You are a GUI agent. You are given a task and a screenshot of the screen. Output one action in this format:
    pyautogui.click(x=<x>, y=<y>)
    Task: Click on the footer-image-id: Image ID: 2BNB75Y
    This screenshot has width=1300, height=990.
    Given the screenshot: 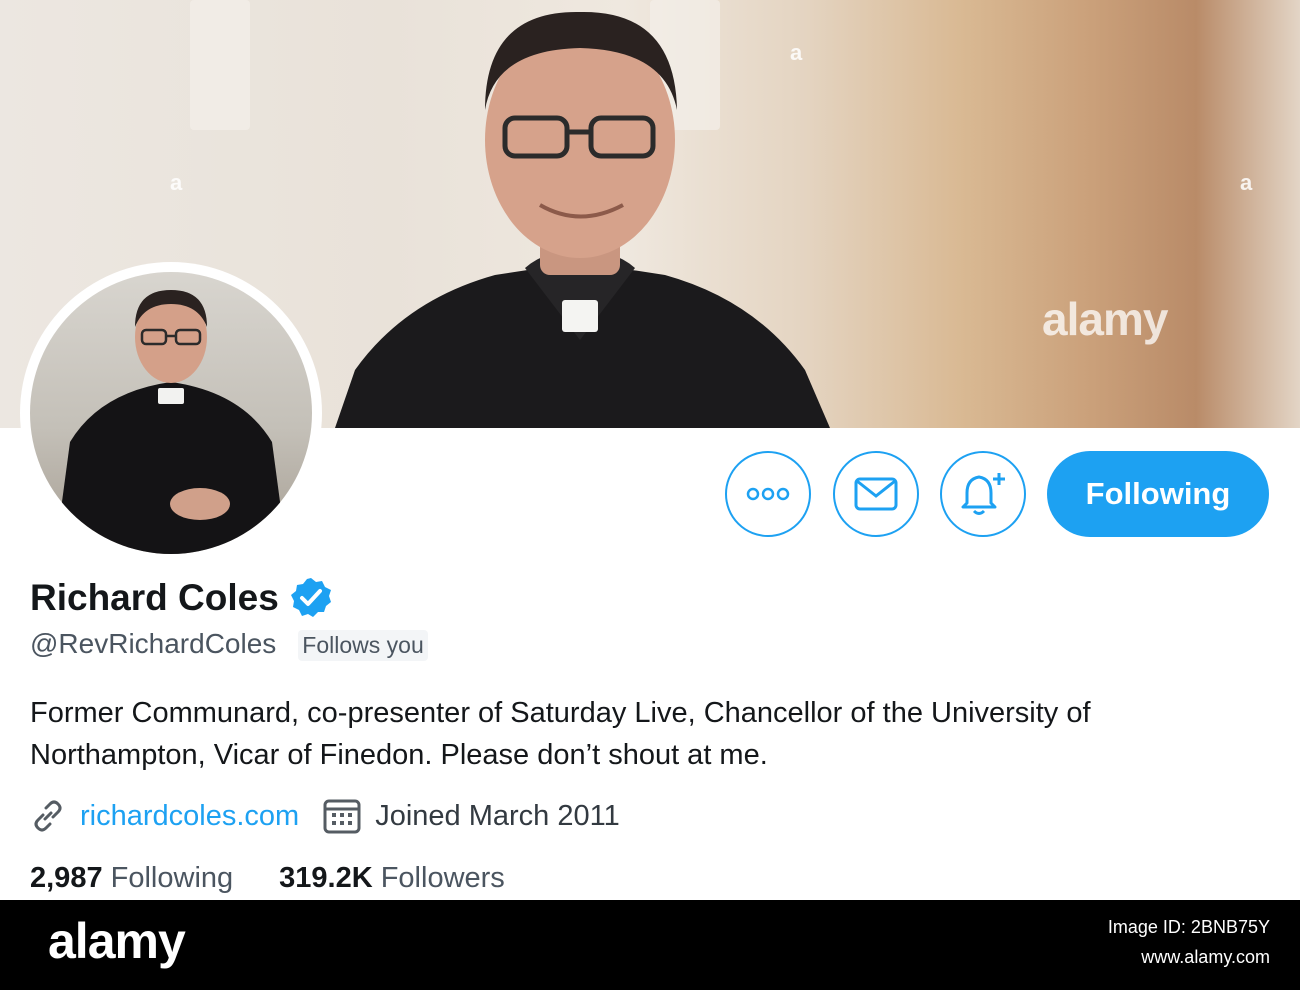 What is the action you would take?
    pyautogui.click(x=1188, y=927)
    